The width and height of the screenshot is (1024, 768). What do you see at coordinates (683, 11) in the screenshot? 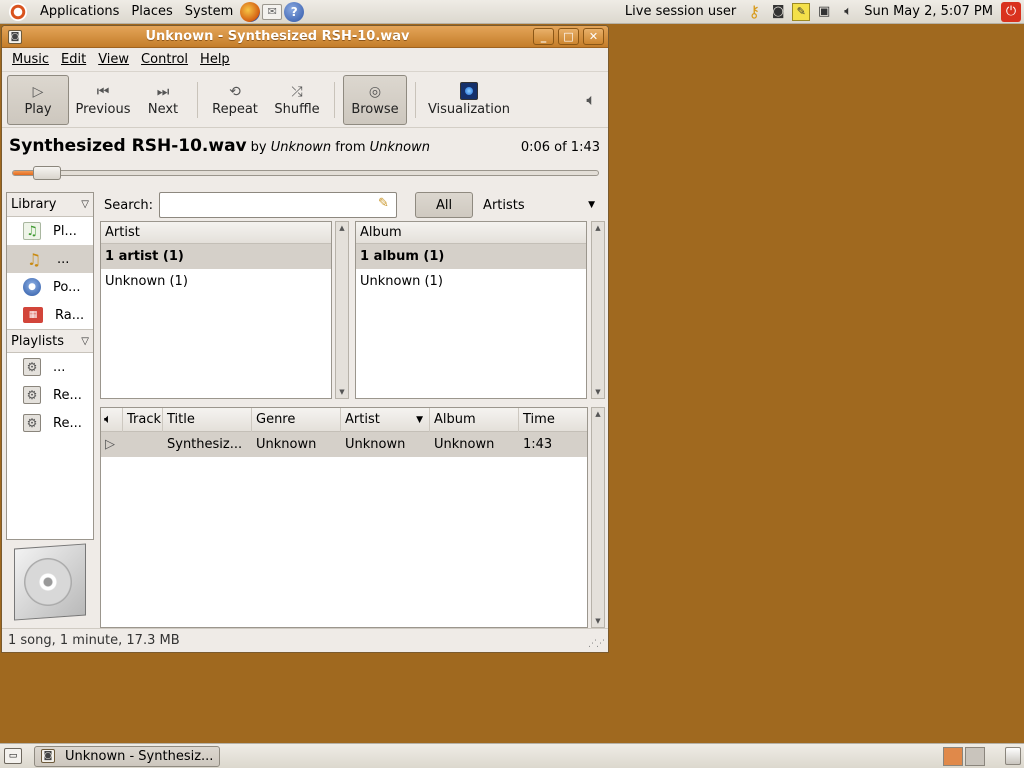
I see `session-user-label: Live session user` at bounding box center [683, 11].